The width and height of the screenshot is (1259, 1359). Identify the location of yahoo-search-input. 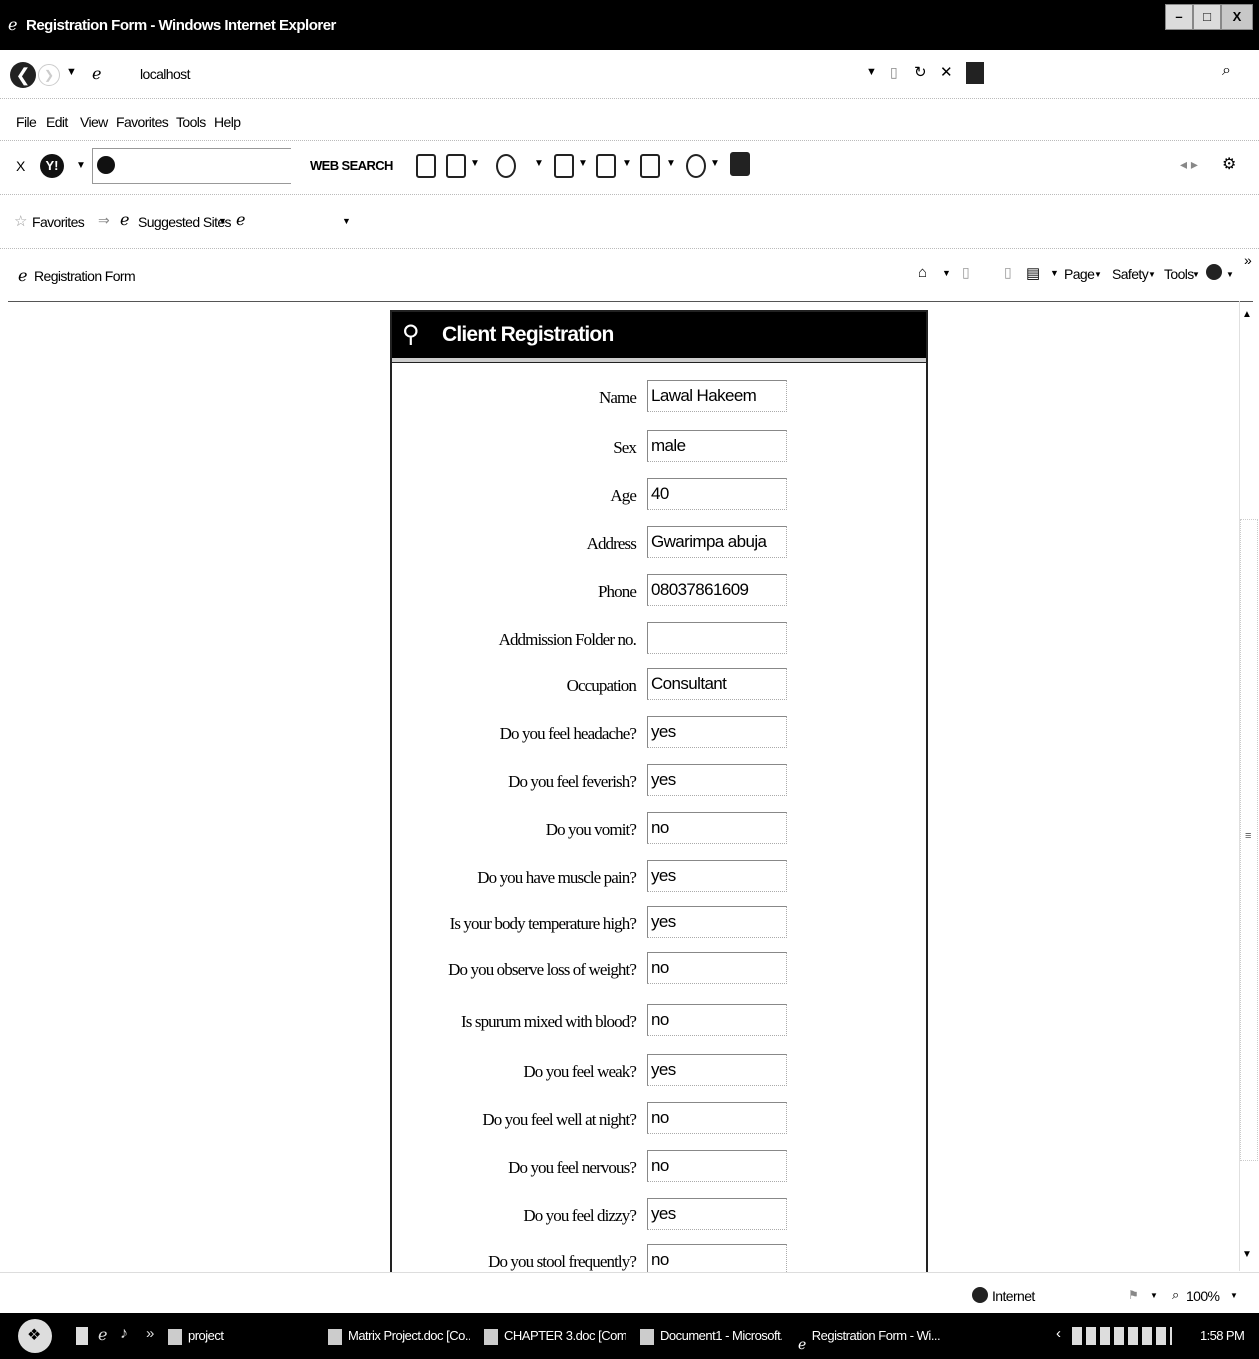
(191, 166).